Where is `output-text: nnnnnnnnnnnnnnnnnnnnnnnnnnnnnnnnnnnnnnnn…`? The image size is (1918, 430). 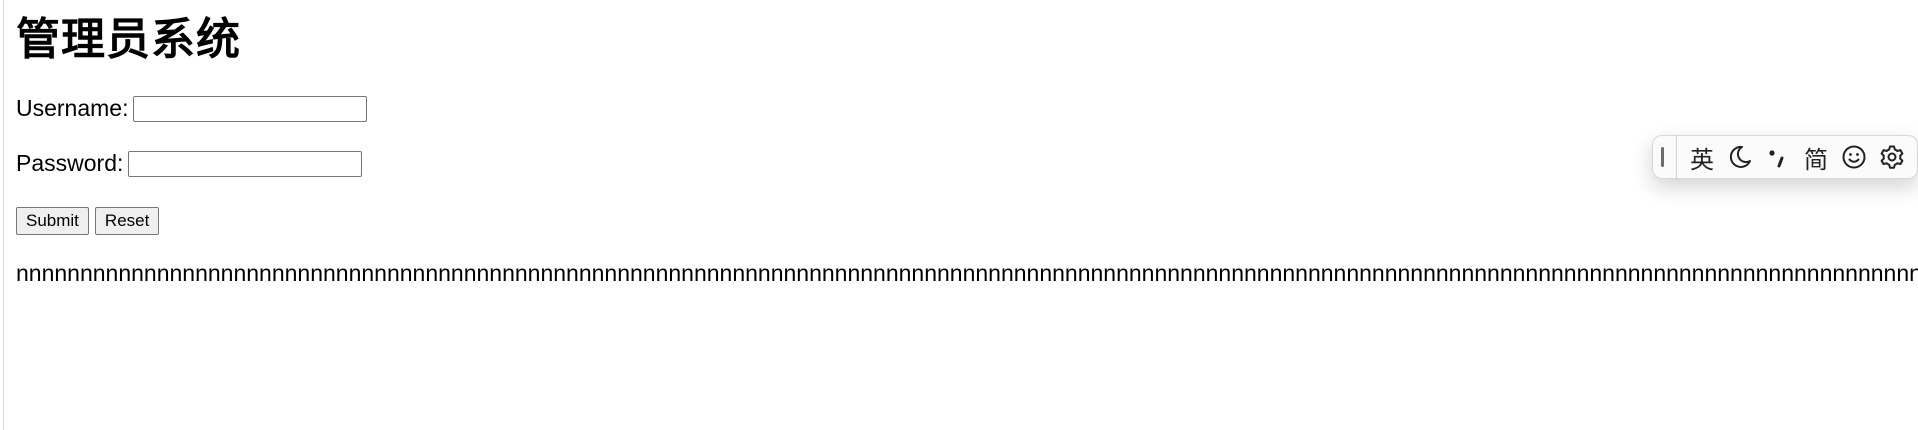
output-text: nnnnnnnnnnnnnnnnnnnnnnnnnnnnnnnnnnnnnnnn… is located at coordinates (967, 273).